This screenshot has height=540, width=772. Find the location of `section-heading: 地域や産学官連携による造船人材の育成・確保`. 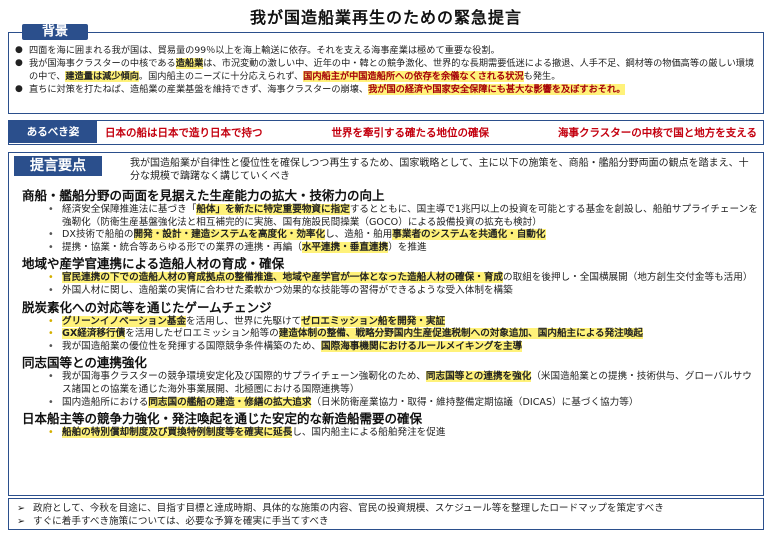

section-heading: 地域や産学官連携による造船人材の育成・確保 is located at coordinates (153, 264).